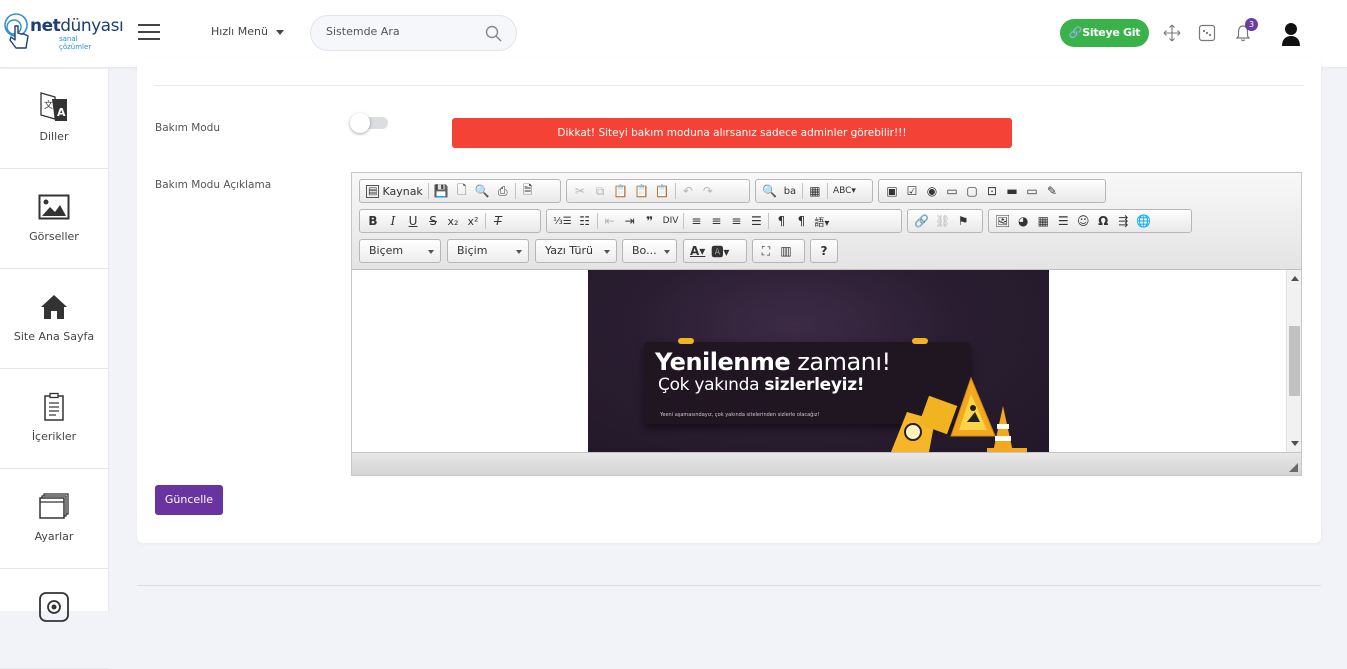  I want to click on quick-menu-label: Hızlı Menü, so click(239, 31).